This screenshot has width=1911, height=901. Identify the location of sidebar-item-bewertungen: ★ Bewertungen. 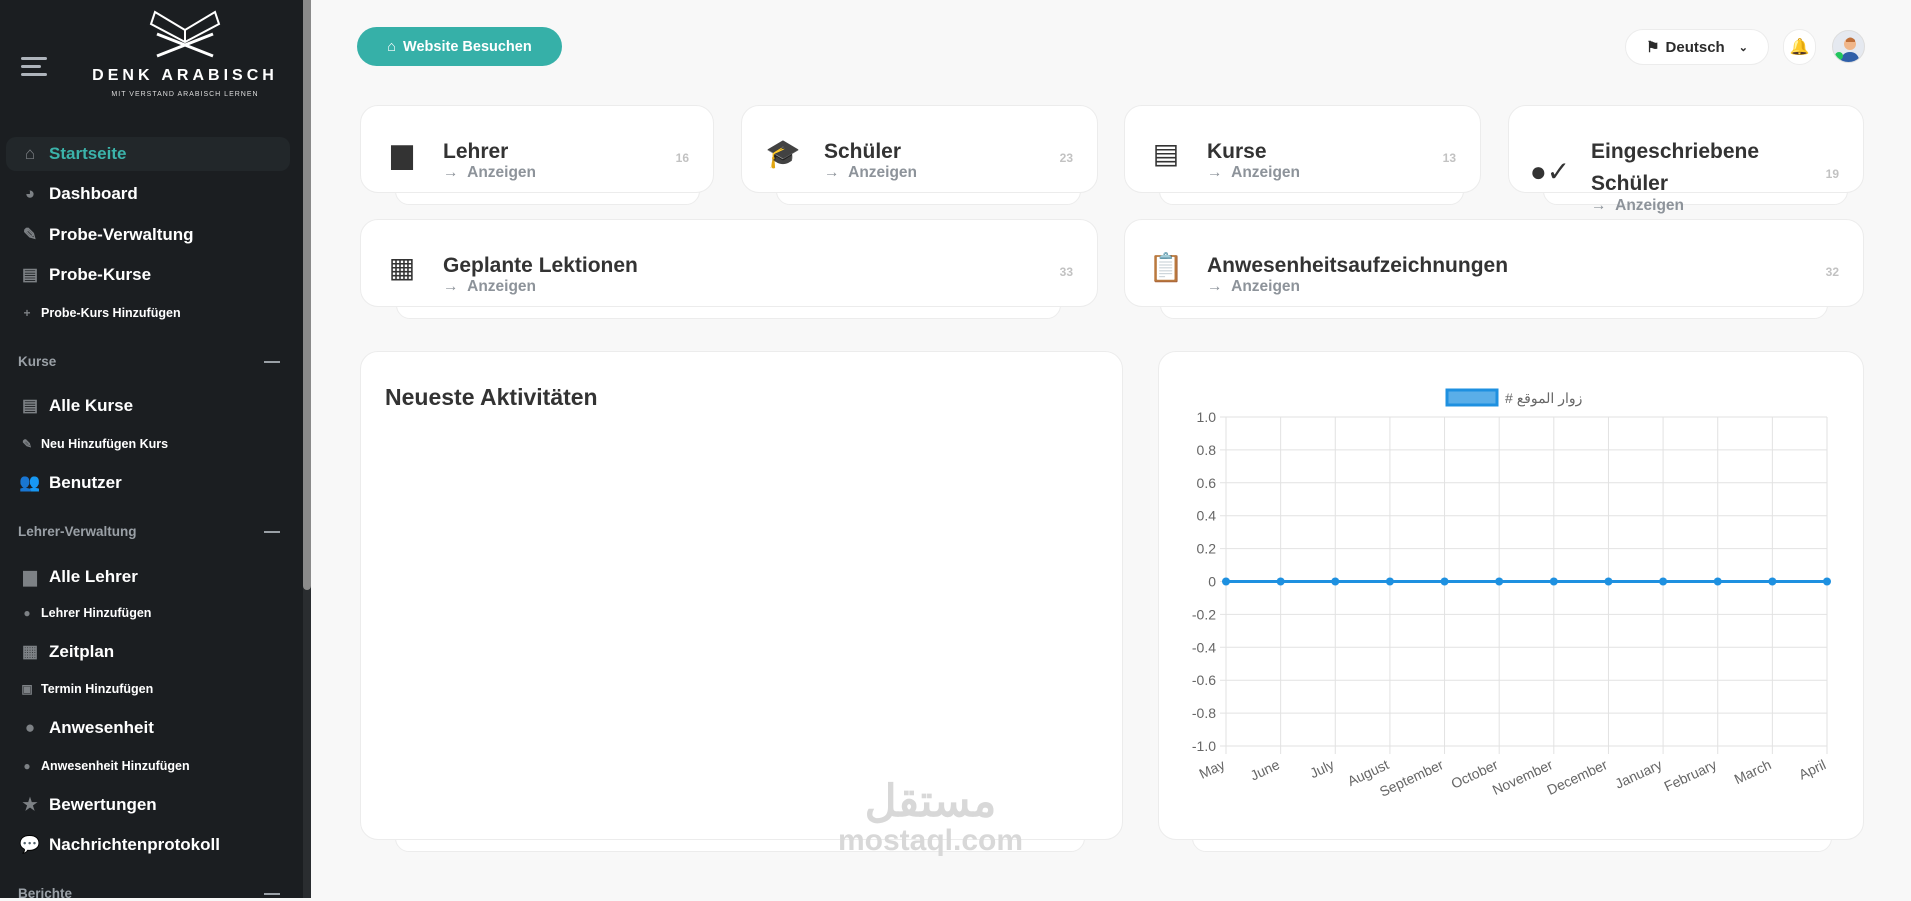
(148, 805).